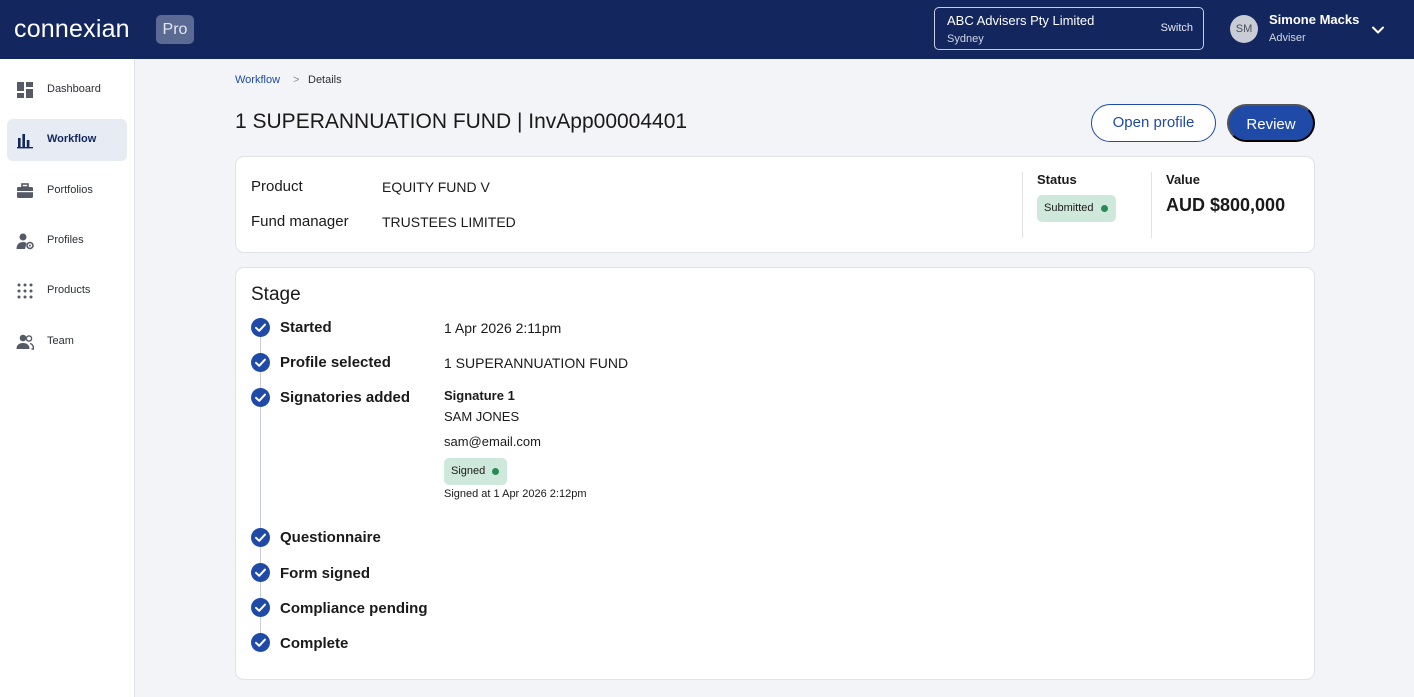  I want to click on stage-step-label: Compliance pending, so click(354, 608).